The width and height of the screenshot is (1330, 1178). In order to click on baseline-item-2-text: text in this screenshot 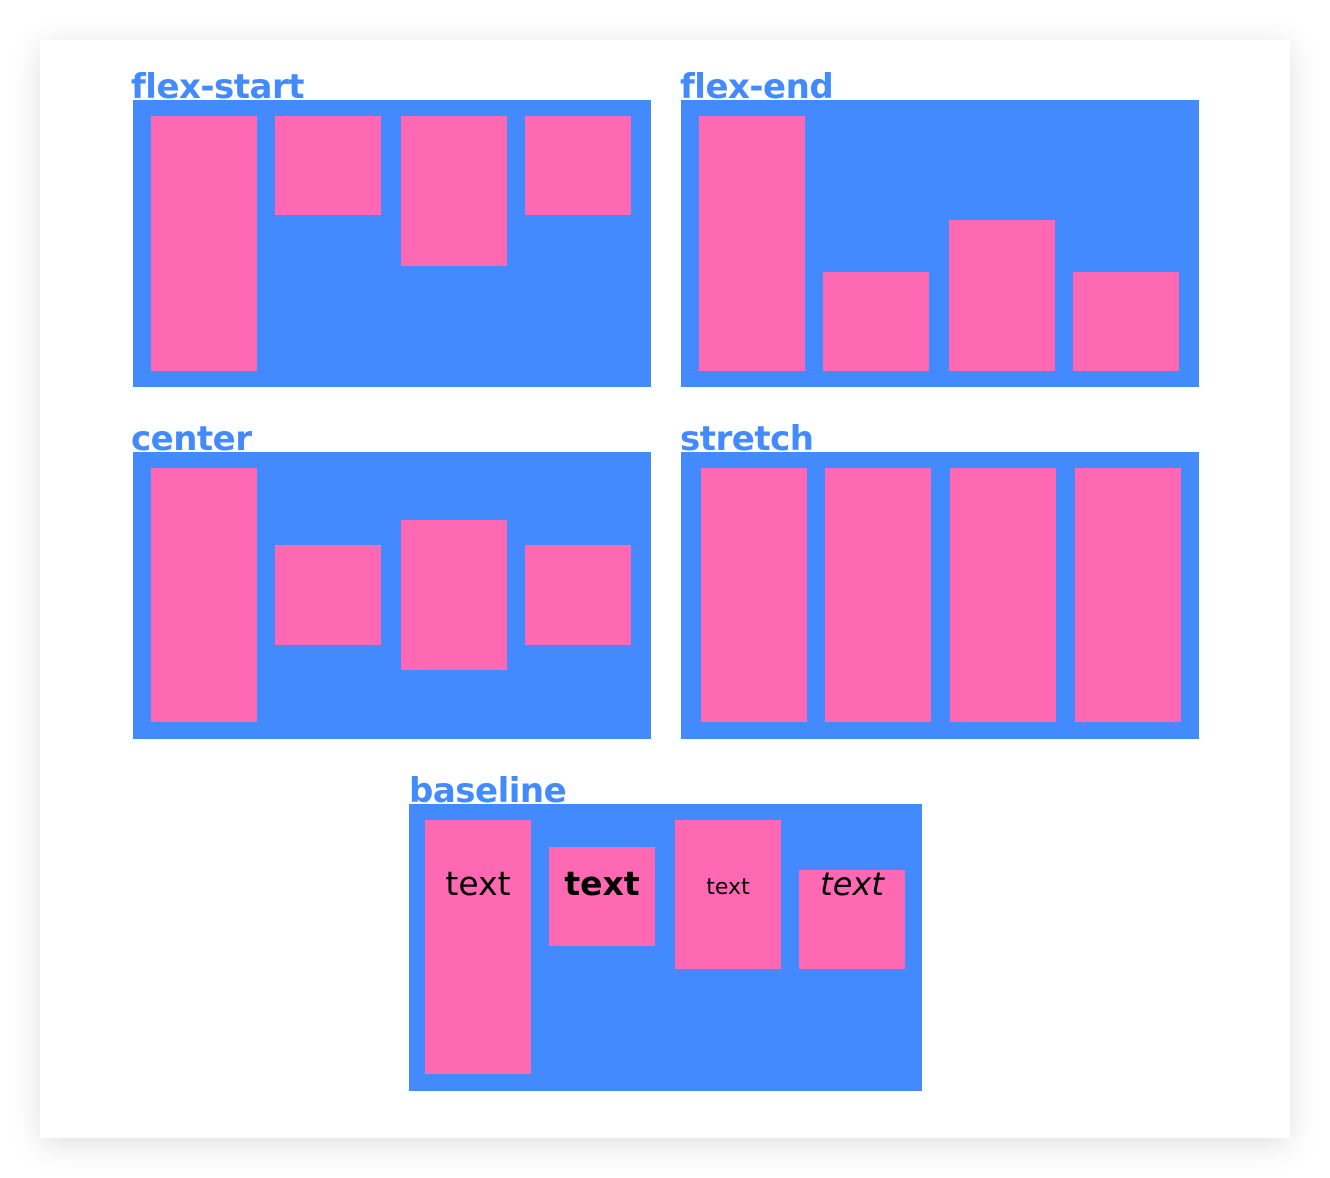, I will do `click(602, 883)`.